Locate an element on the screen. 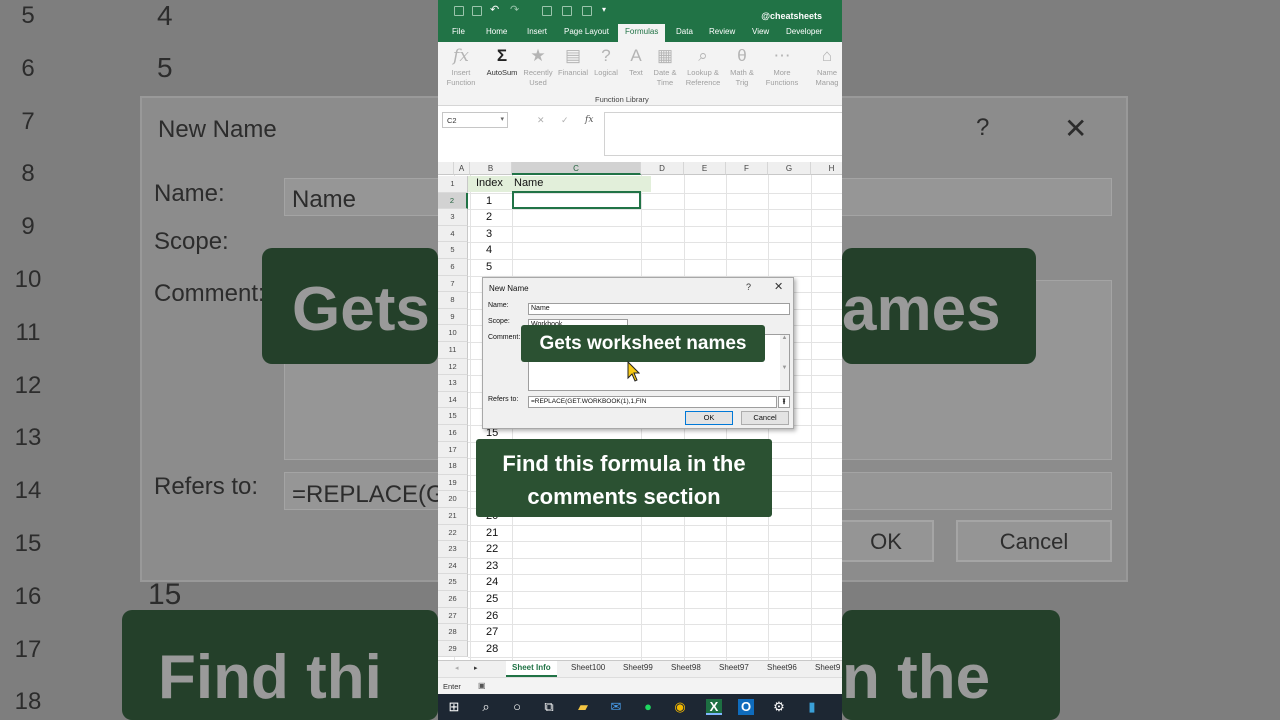  row-header: 16 is located at coordinates (453, 433).